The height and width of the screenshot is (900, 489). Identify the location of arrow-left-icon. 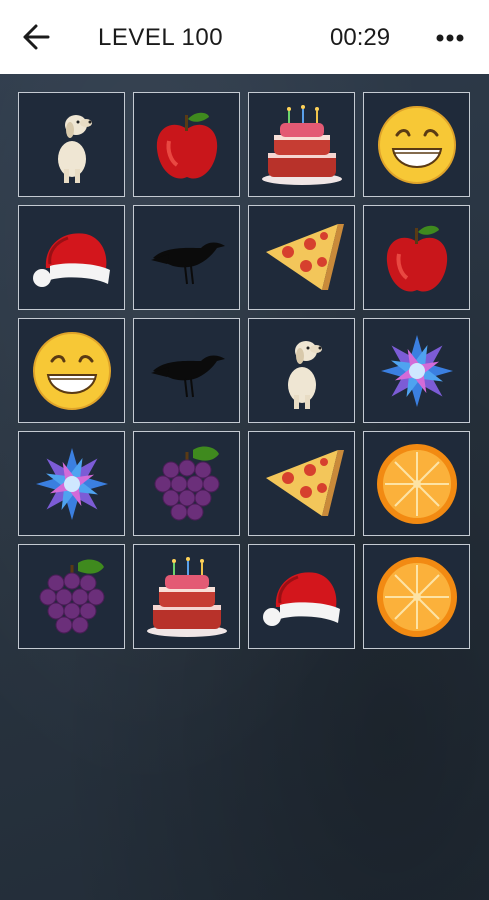
(36, 37).